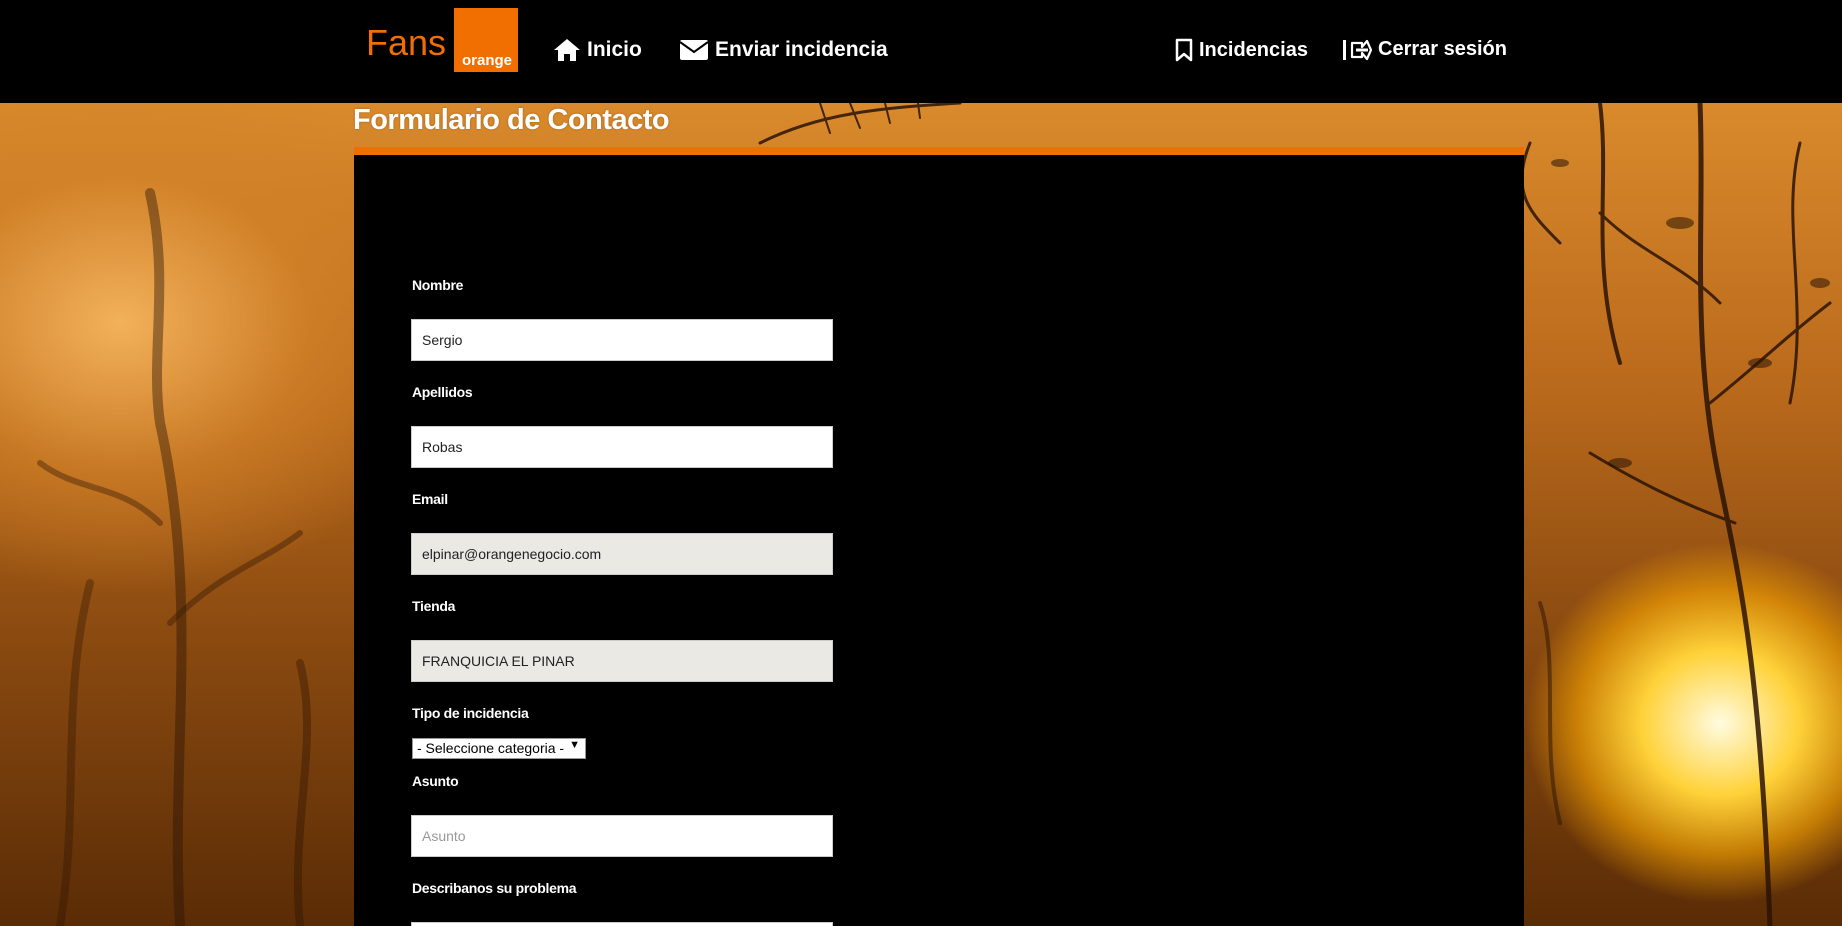 This screenshot has height=926, width=1842. I want to click on title-accent-bar, so click(939, 151).